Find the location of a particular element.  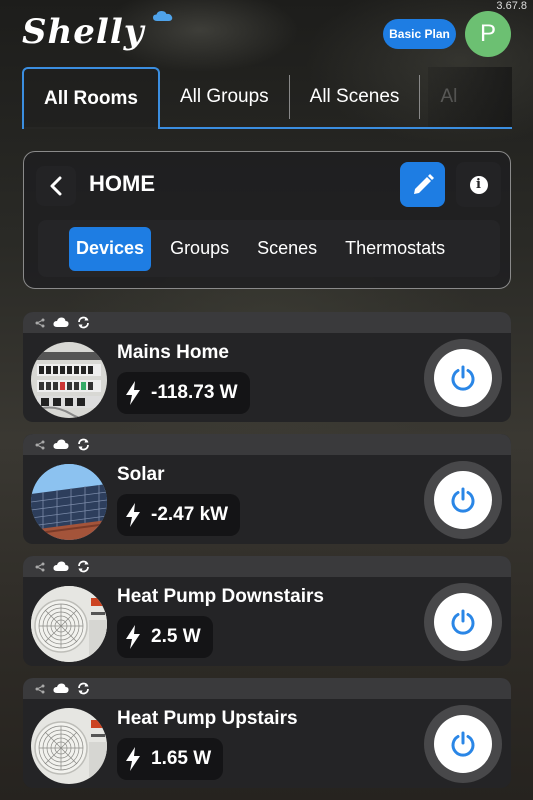

edit-button is located at coordinates (422, 184).